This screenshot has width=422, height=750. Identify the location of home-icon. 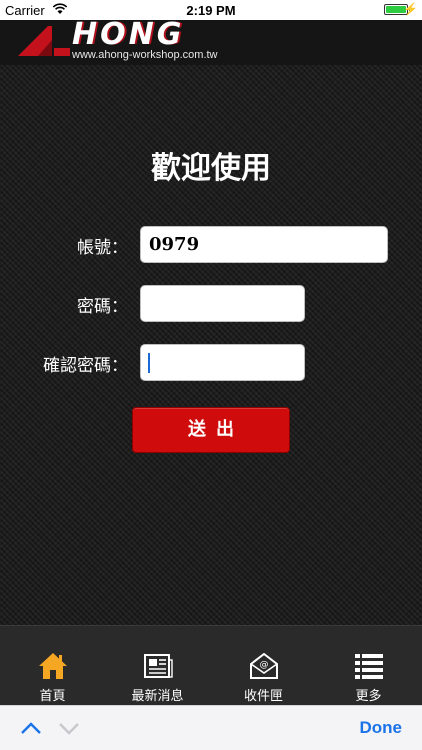
(52, 666).